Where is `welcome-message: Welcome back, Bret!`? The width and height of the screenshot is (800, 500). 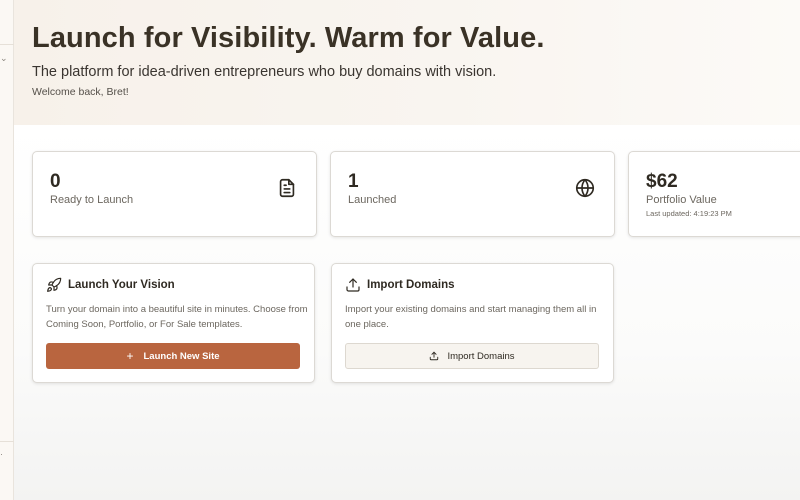 welcome-message: Welcome back, Bret! is located at coordinates (80, 92).